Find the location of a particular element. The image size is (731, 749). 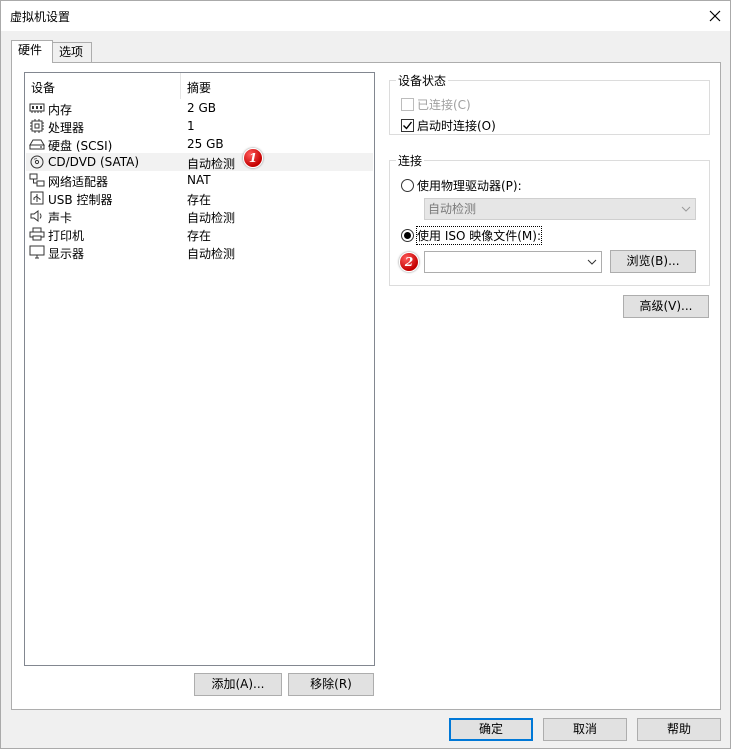

device-row-cd-dvd: CD/DVD (SATA) 自动检测 is located at coordinates (199, 162).